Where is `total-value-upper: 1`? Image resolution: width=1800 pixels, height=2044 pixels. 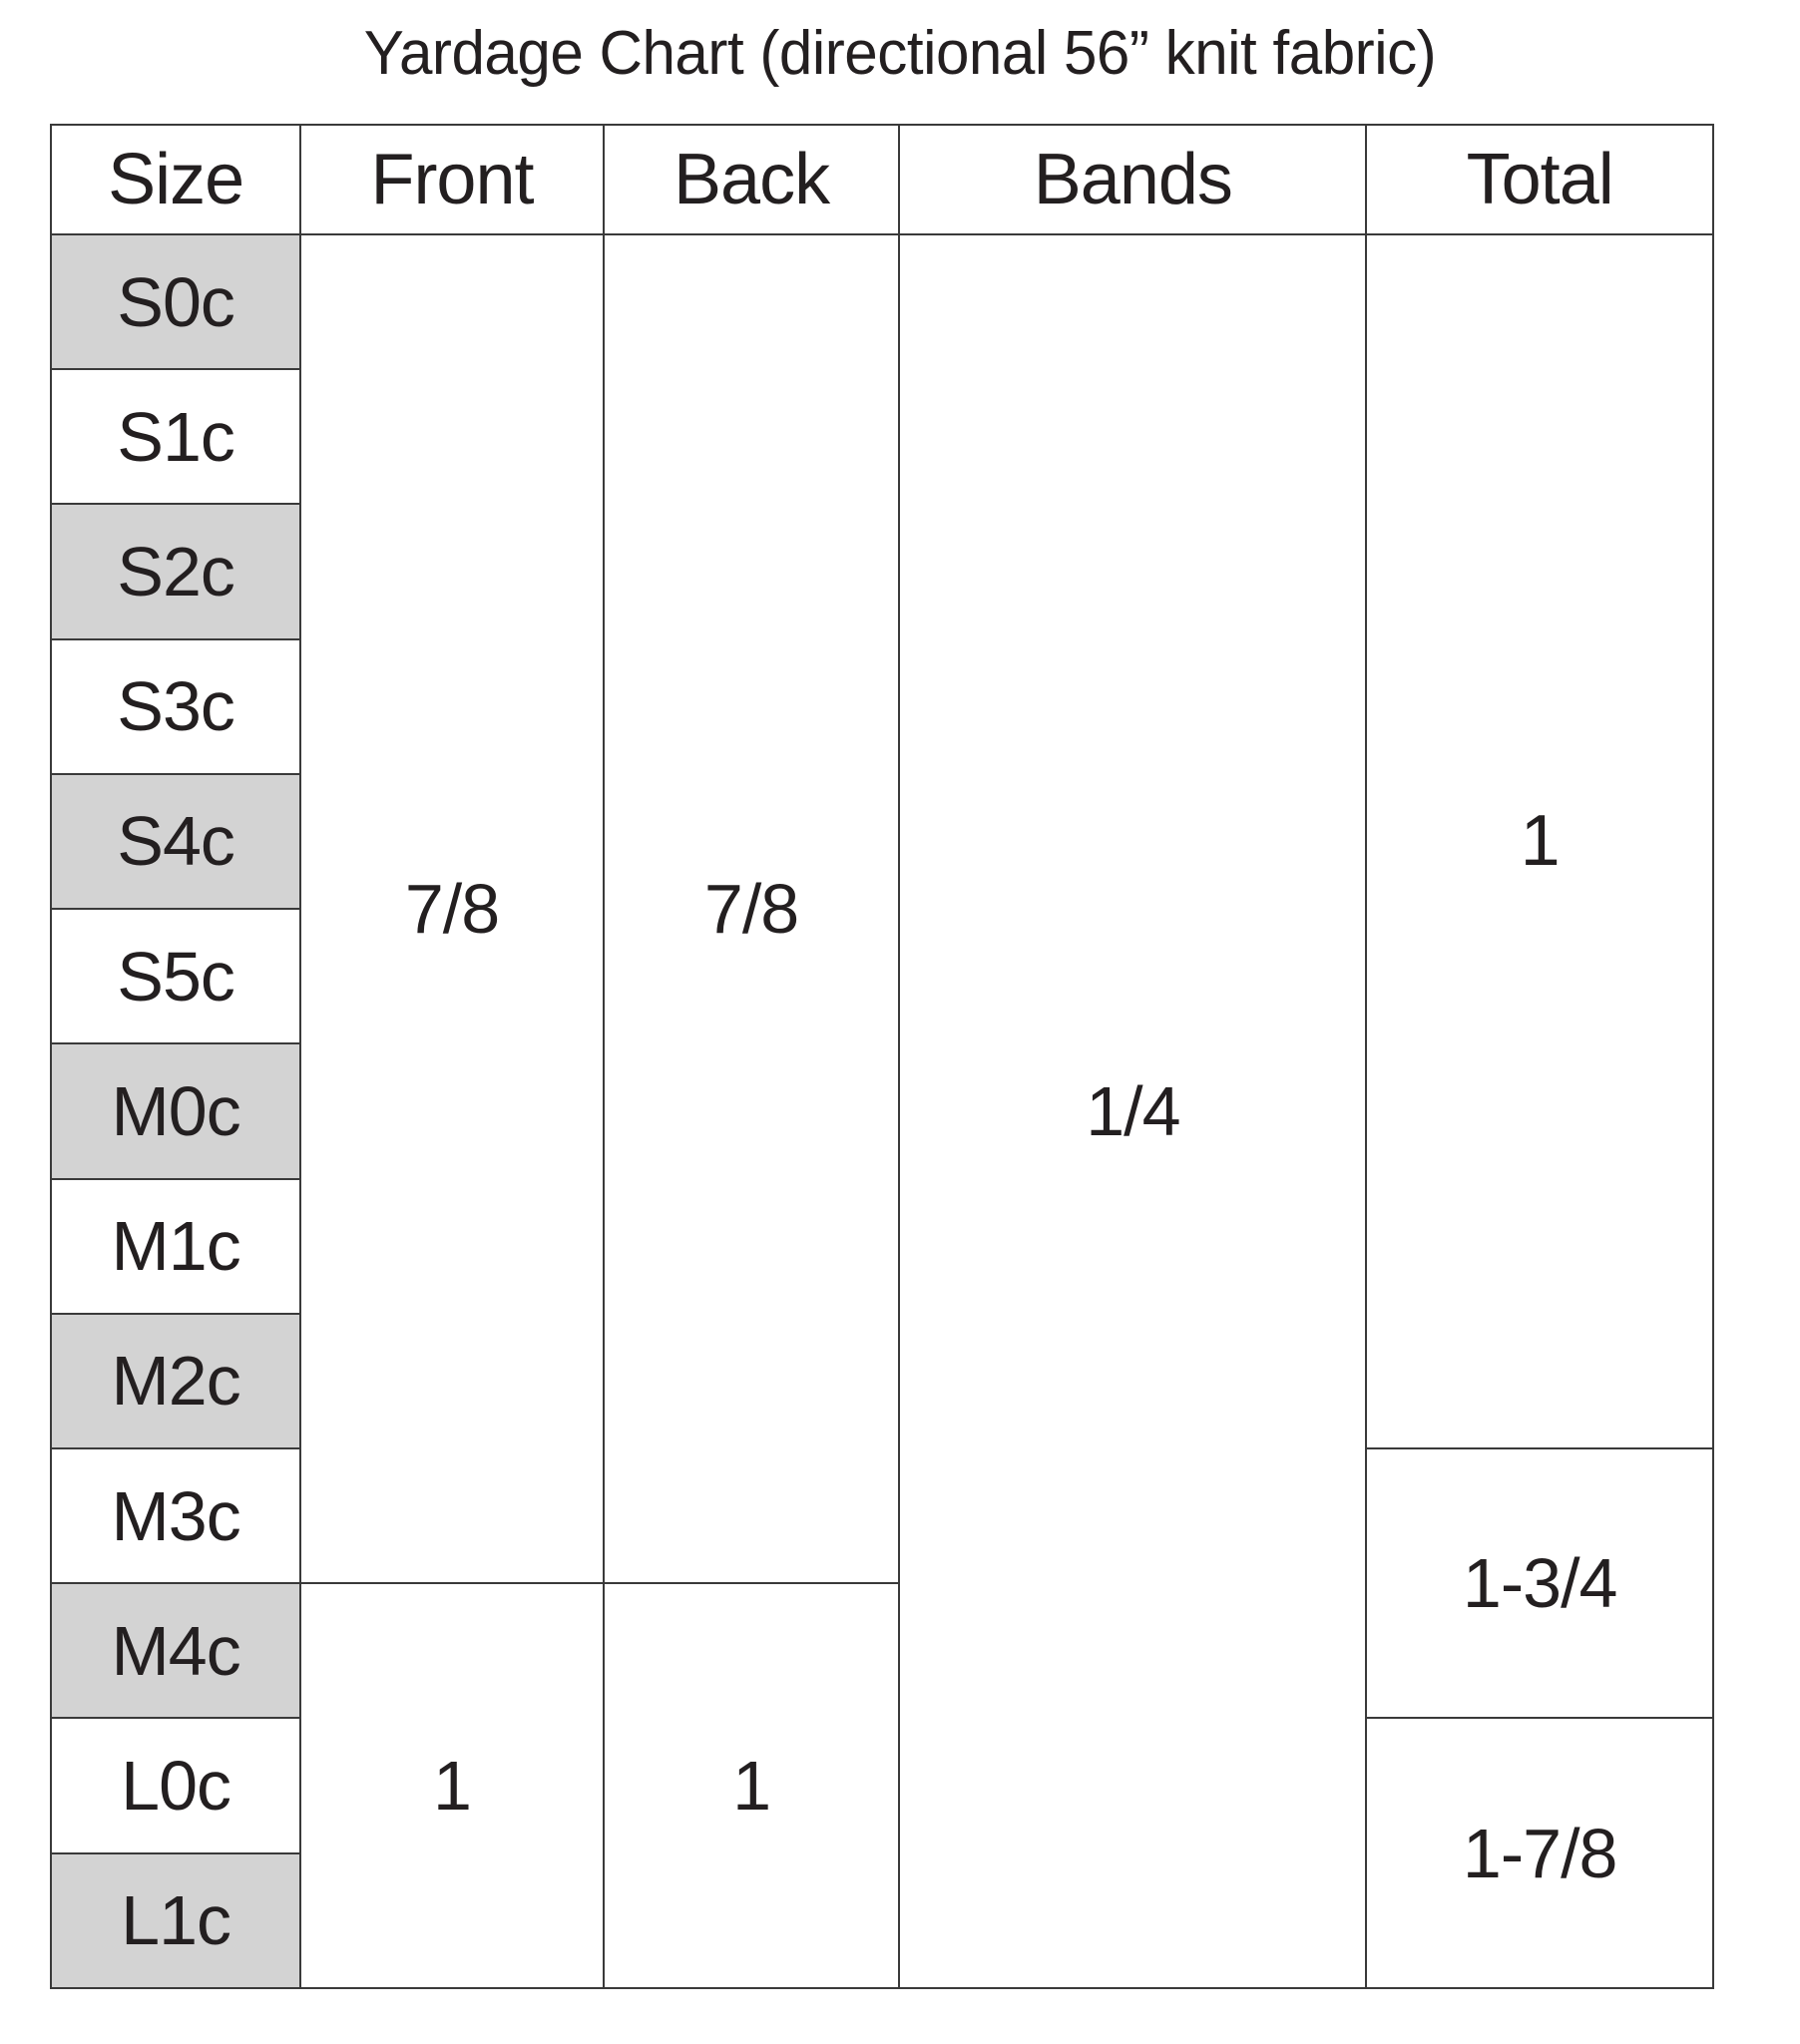 total-value-upper: 1 is located at coordinates (1539, 841).